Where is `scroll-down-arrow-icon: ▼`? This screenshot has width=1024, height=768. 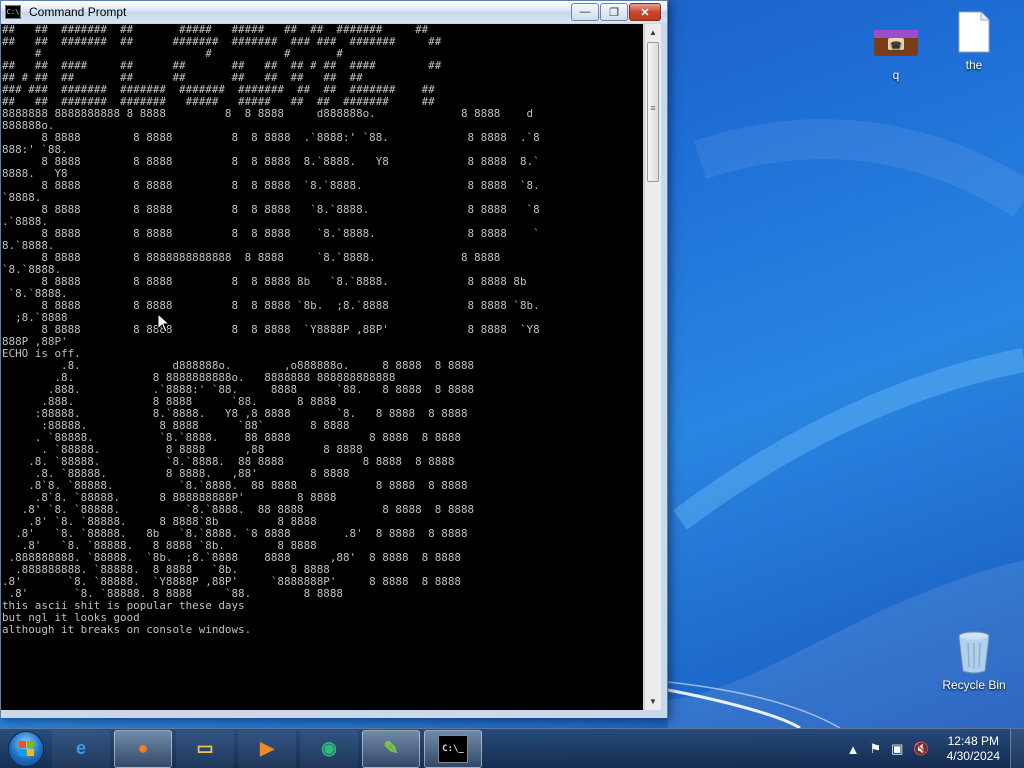
scroll-down-arrow-icon: ▼ is located at coordinates (653, 701).